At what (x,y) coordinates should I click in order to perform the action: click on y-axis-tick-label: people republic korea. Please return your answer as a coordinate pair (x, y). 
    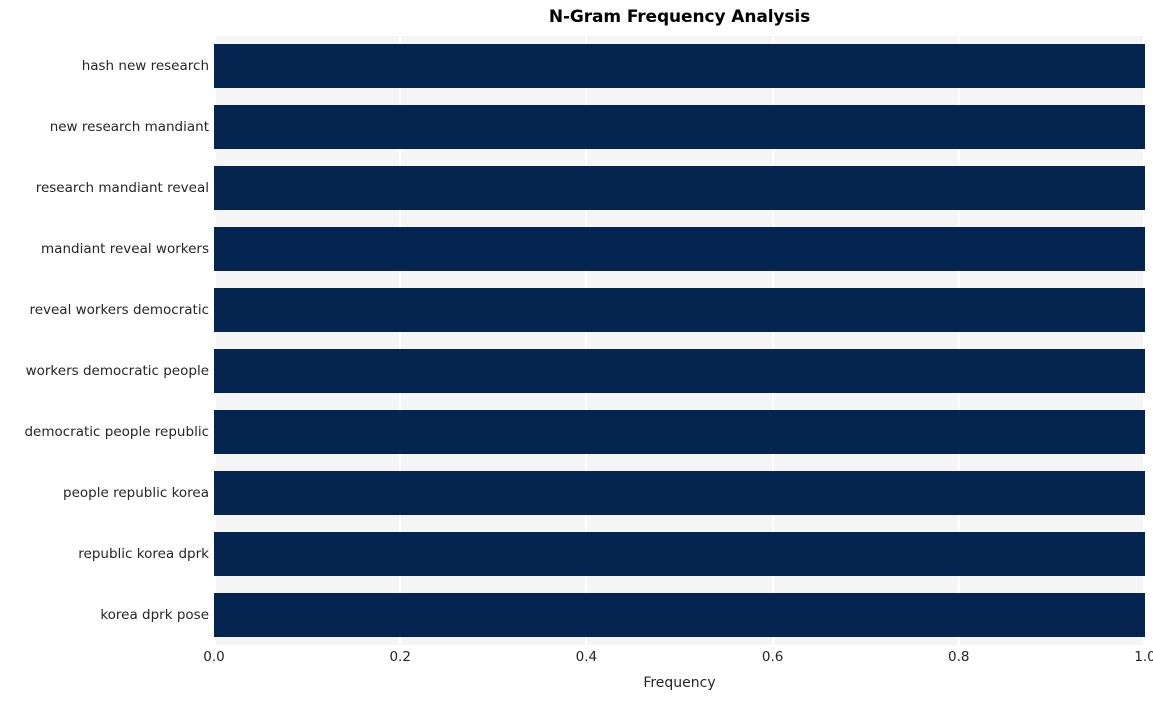
    Looking at the image, I should click on (136, 492).